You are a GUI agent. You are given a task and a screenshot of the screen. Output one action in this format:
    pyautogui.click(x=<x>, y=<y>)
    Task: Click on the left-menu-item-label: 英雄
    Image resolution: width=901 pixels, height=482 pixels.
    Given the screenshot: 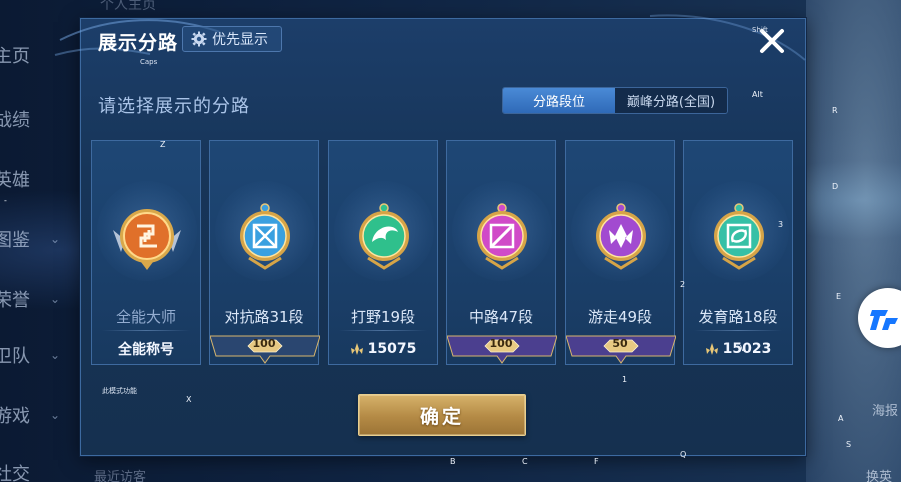 What is the action you would take?
    pyautogui.click(x=15, y=180)
    